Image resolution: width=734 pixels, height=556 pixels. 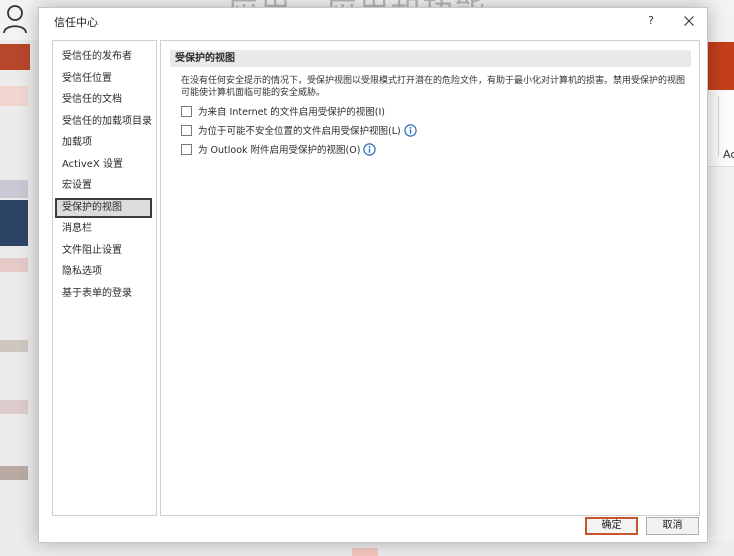 I want to click on background-divider, so click(x=718, y=126).